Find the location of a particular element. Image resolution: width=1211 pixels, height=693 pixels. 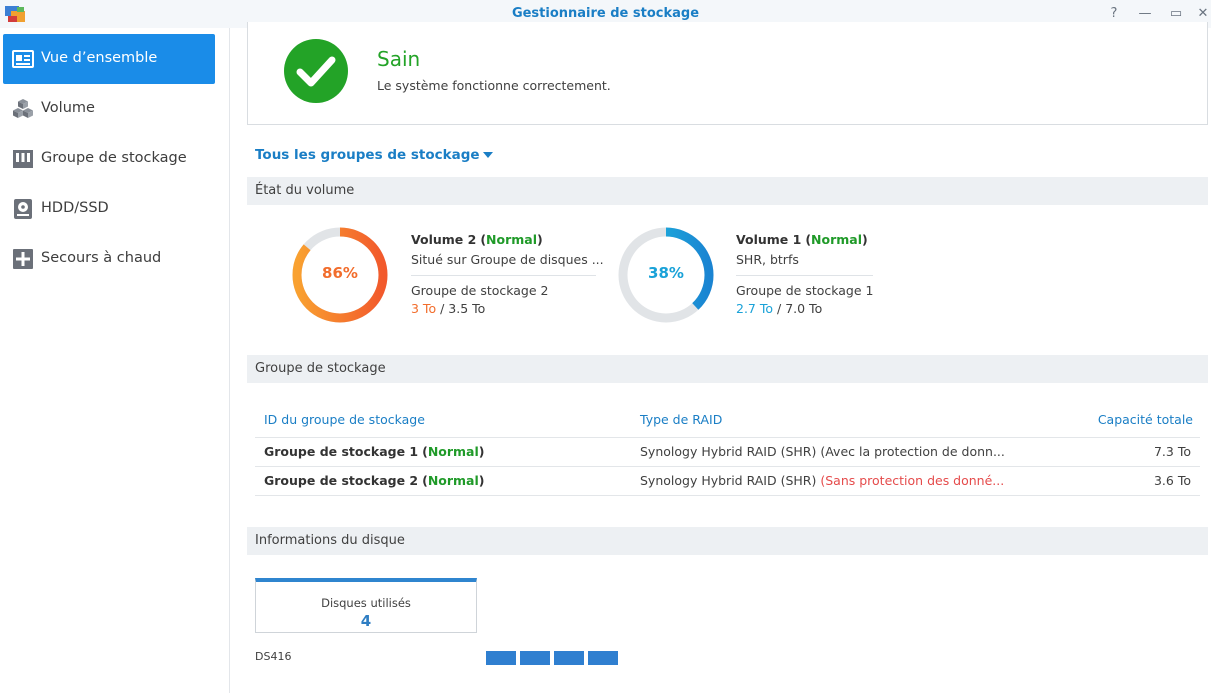

hdd-icon is located at coordinates (23, 209).